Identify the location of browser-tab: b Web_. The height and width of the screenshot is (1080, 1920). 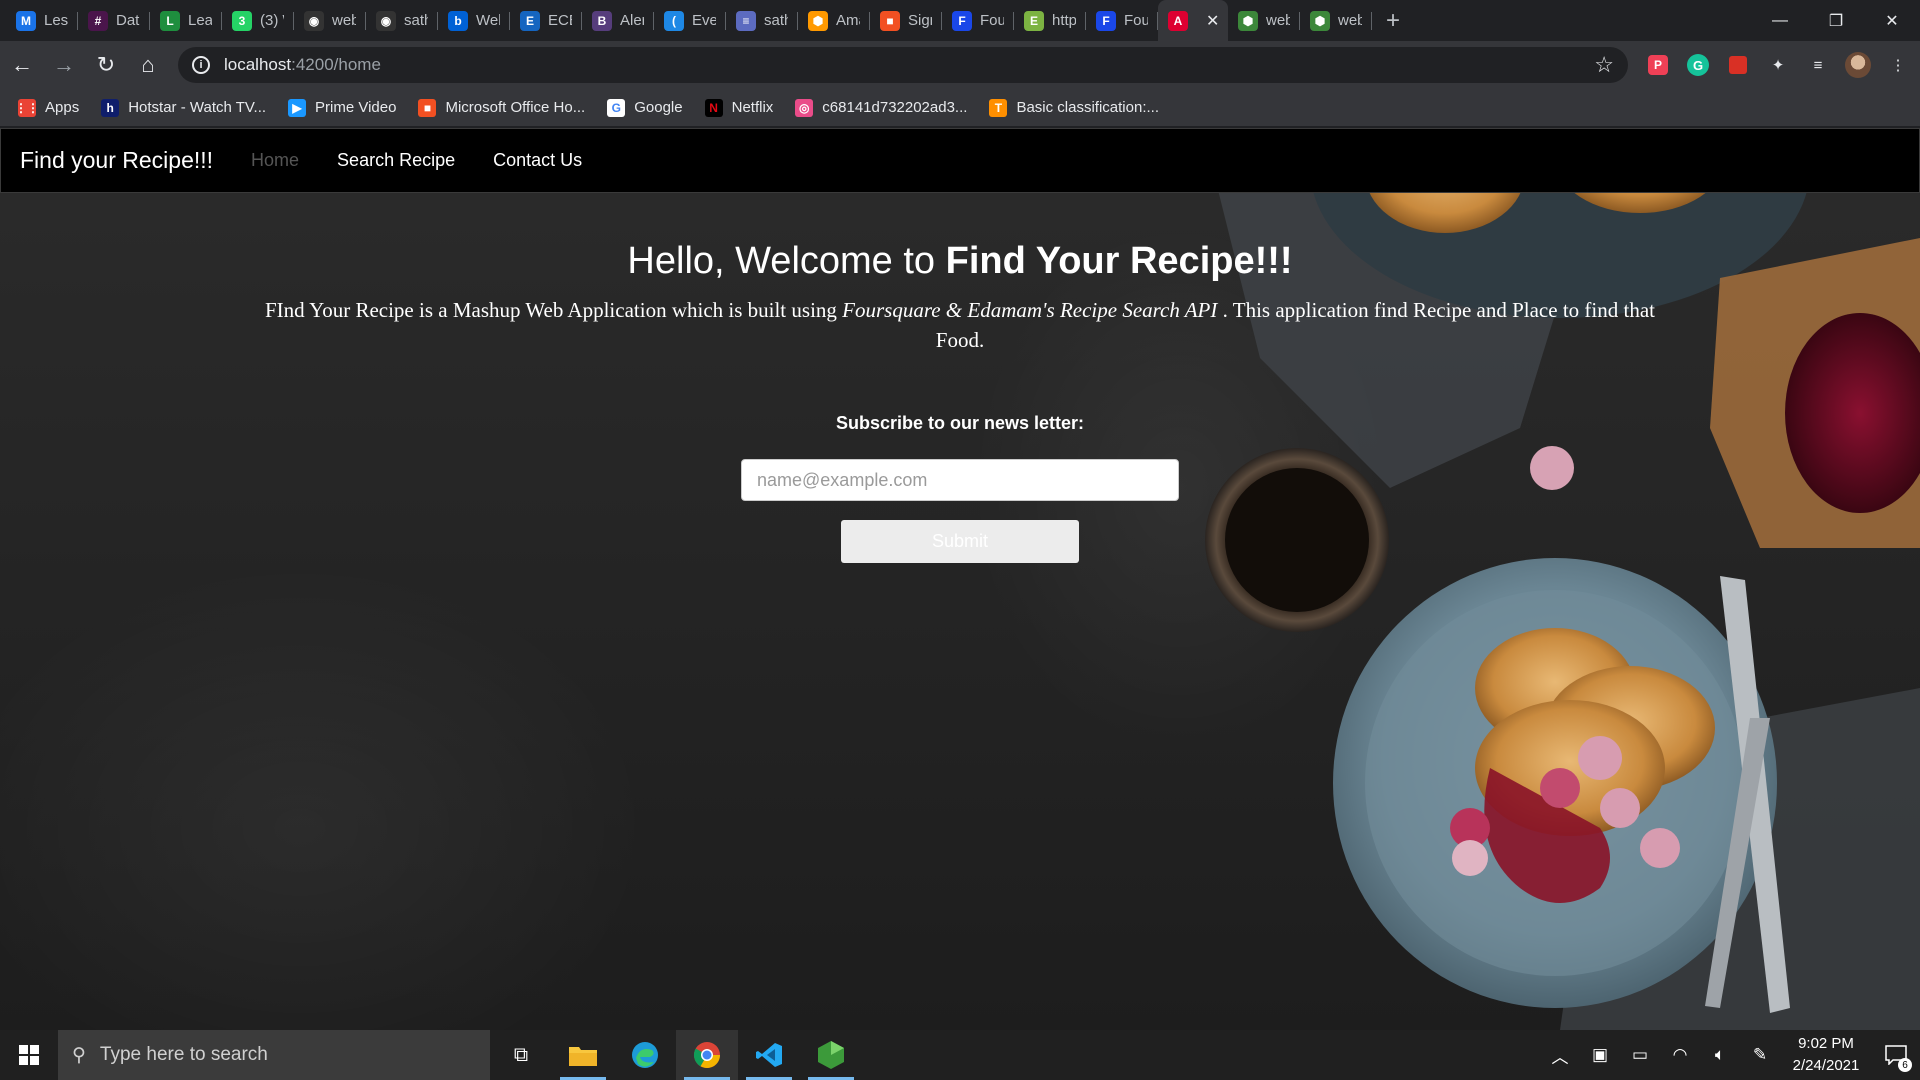
(474, 20).